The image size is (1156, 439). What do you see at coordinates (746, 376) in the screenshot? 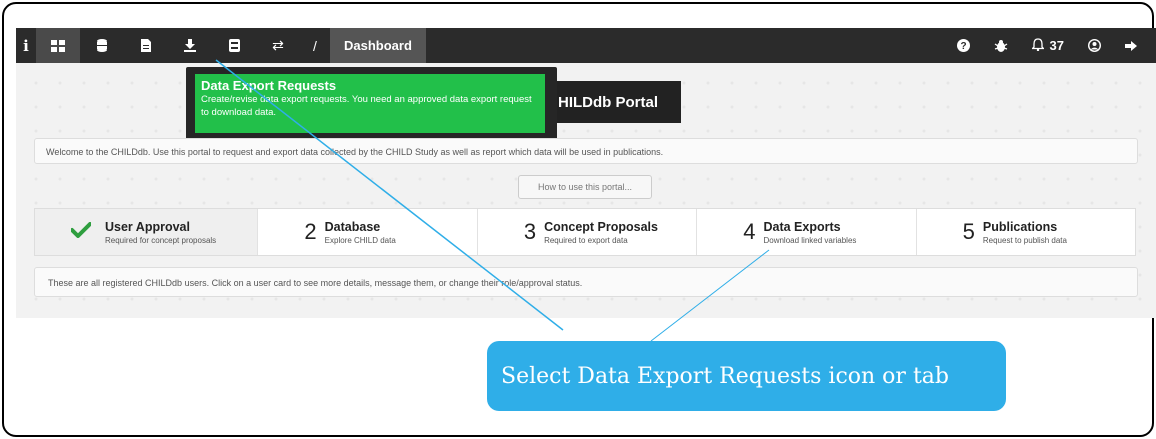
I see `instruction-callout: Select Data Export Requests icon or tab` at bounding box center [746, 376].